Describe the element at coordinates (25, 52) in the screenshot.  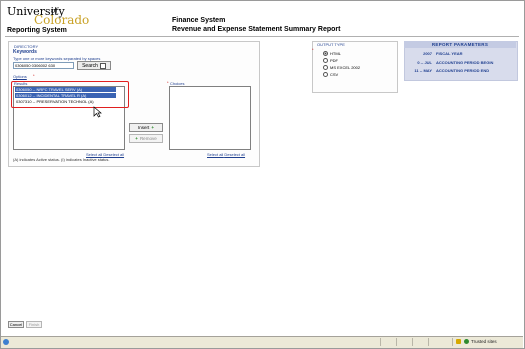
I see `keywords-label: Keywords` at that location.